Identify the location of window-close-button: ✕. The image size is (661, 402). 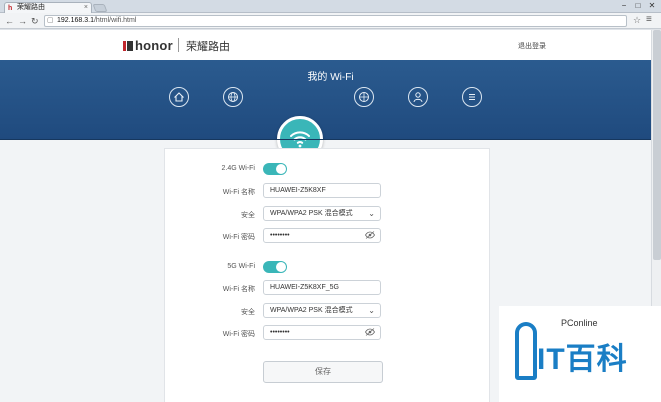
(652, 5).